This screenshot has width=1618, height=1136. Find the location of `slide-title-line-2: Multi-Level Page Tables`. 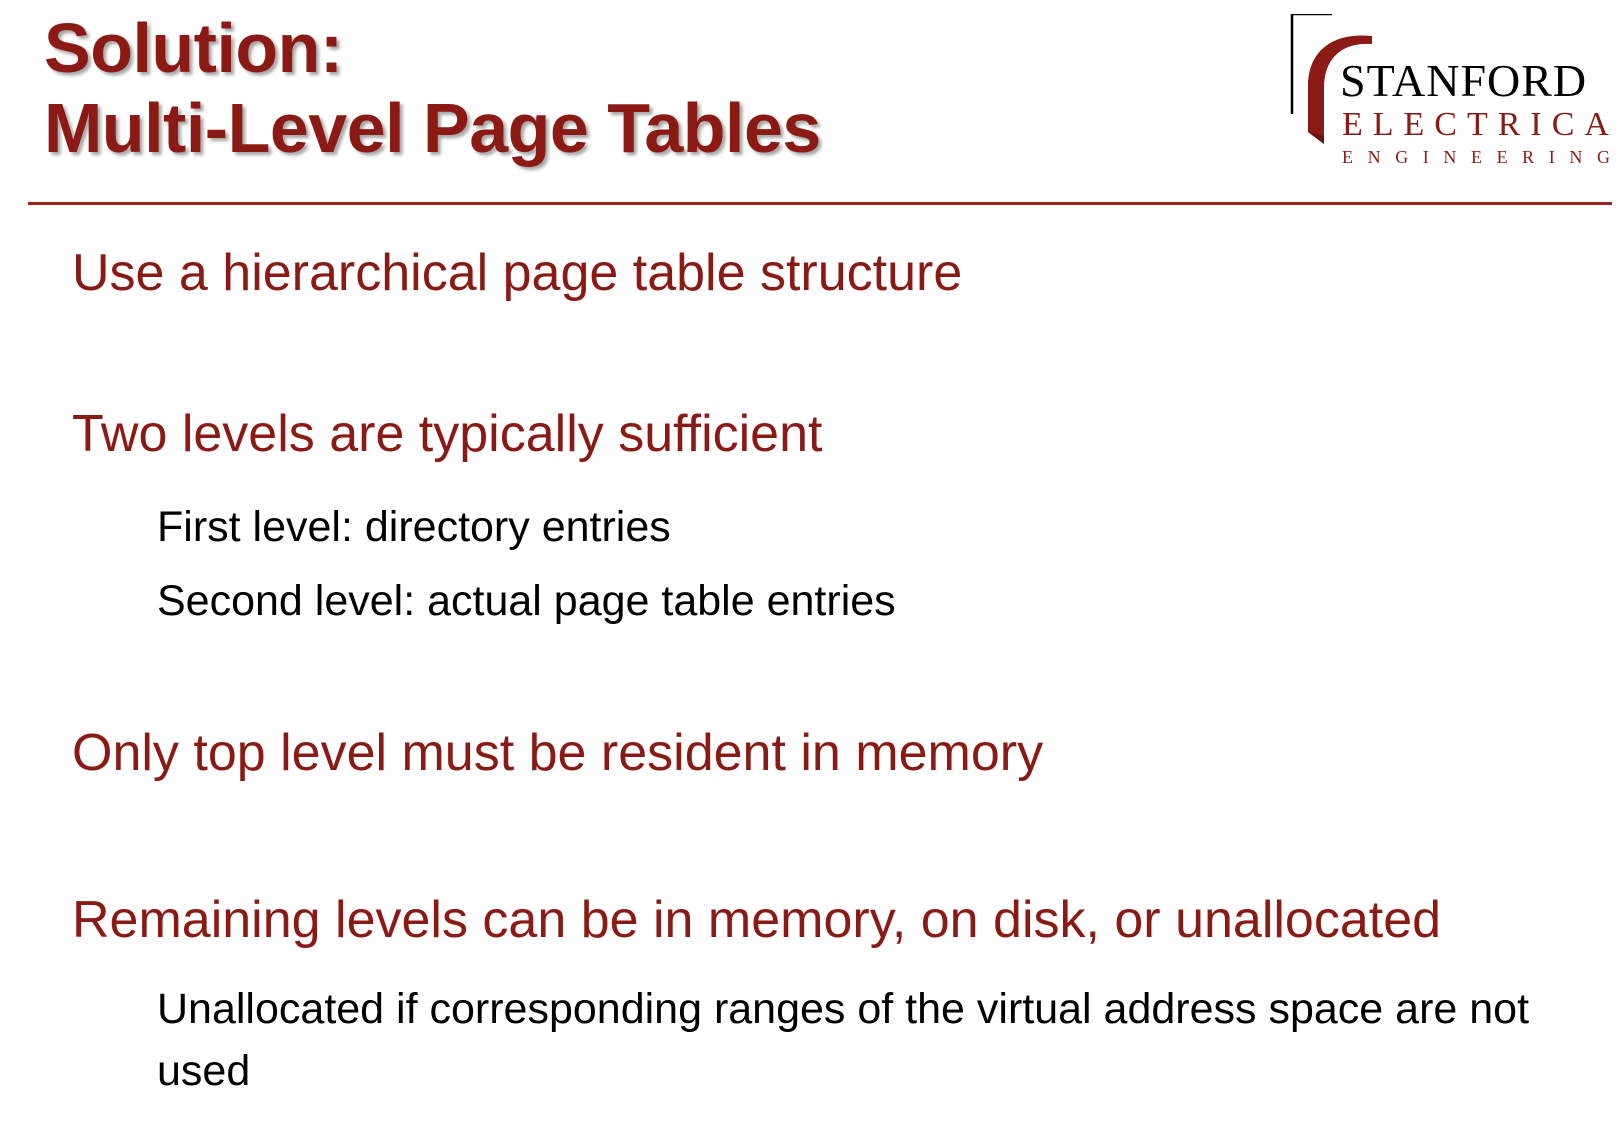

slide-title-line-2: Multi-Level Page Tables is located at coordinates (432, 128).